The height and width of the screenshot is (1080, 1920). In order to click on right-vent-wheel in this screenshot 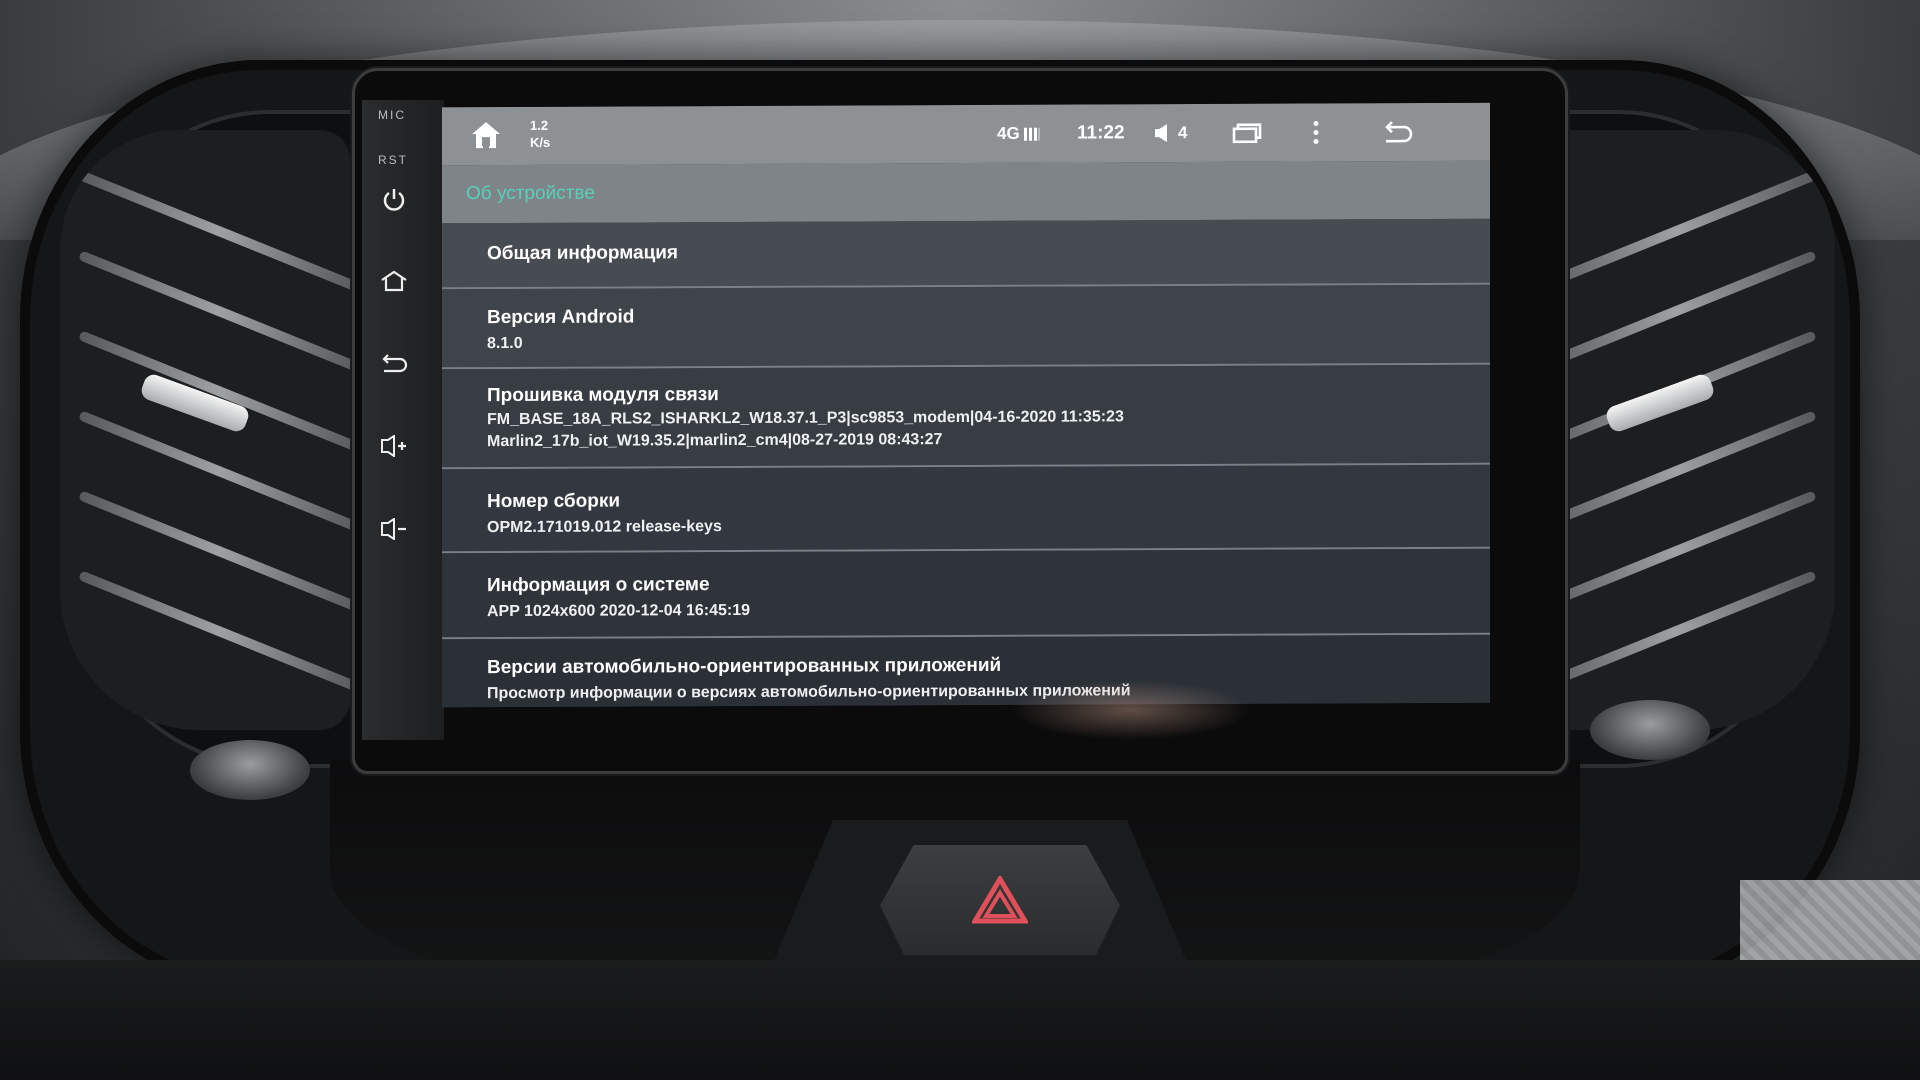, I will do `click(1650, 730)`.